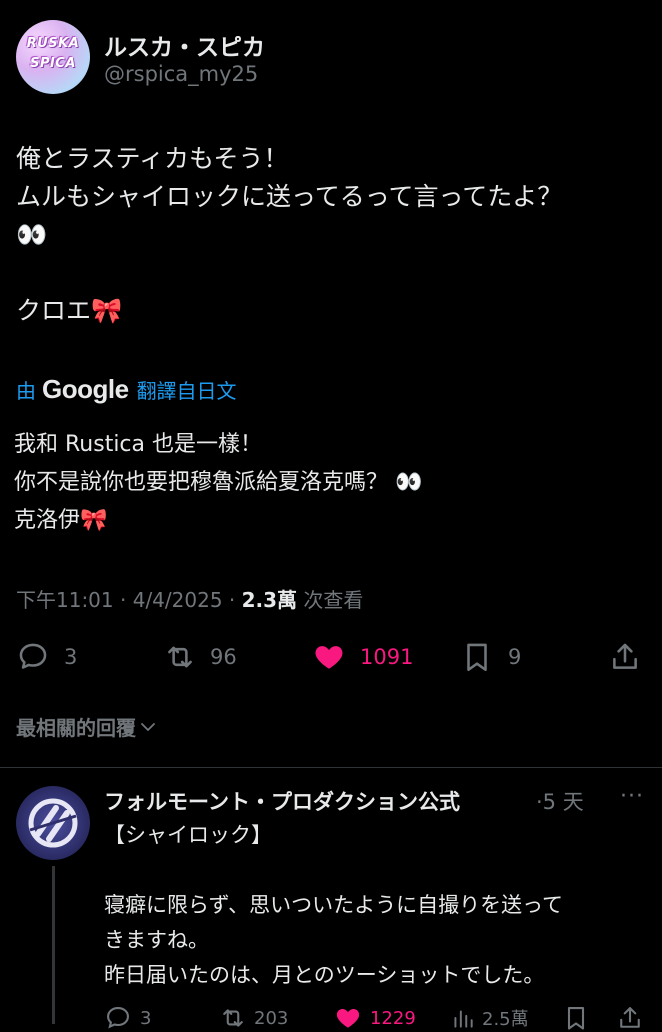 Image resolution: width=662 pixels, height=1032 pixels. I want to click on like-button: 1091, so click(362, 657).